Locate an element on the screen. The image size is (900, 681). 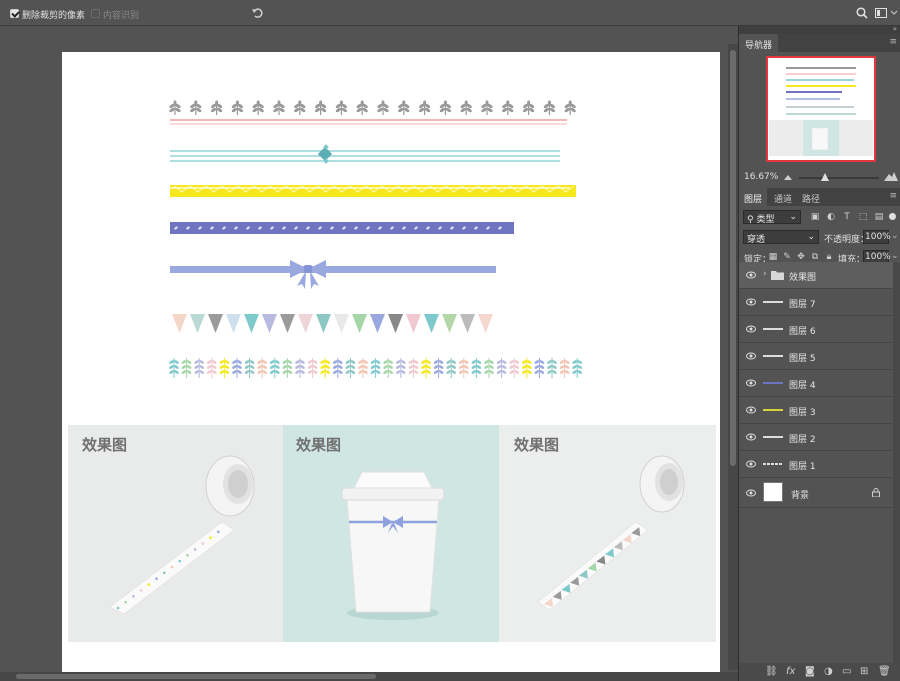
tab-paths: 路径 is located at coordinates (811, 197).